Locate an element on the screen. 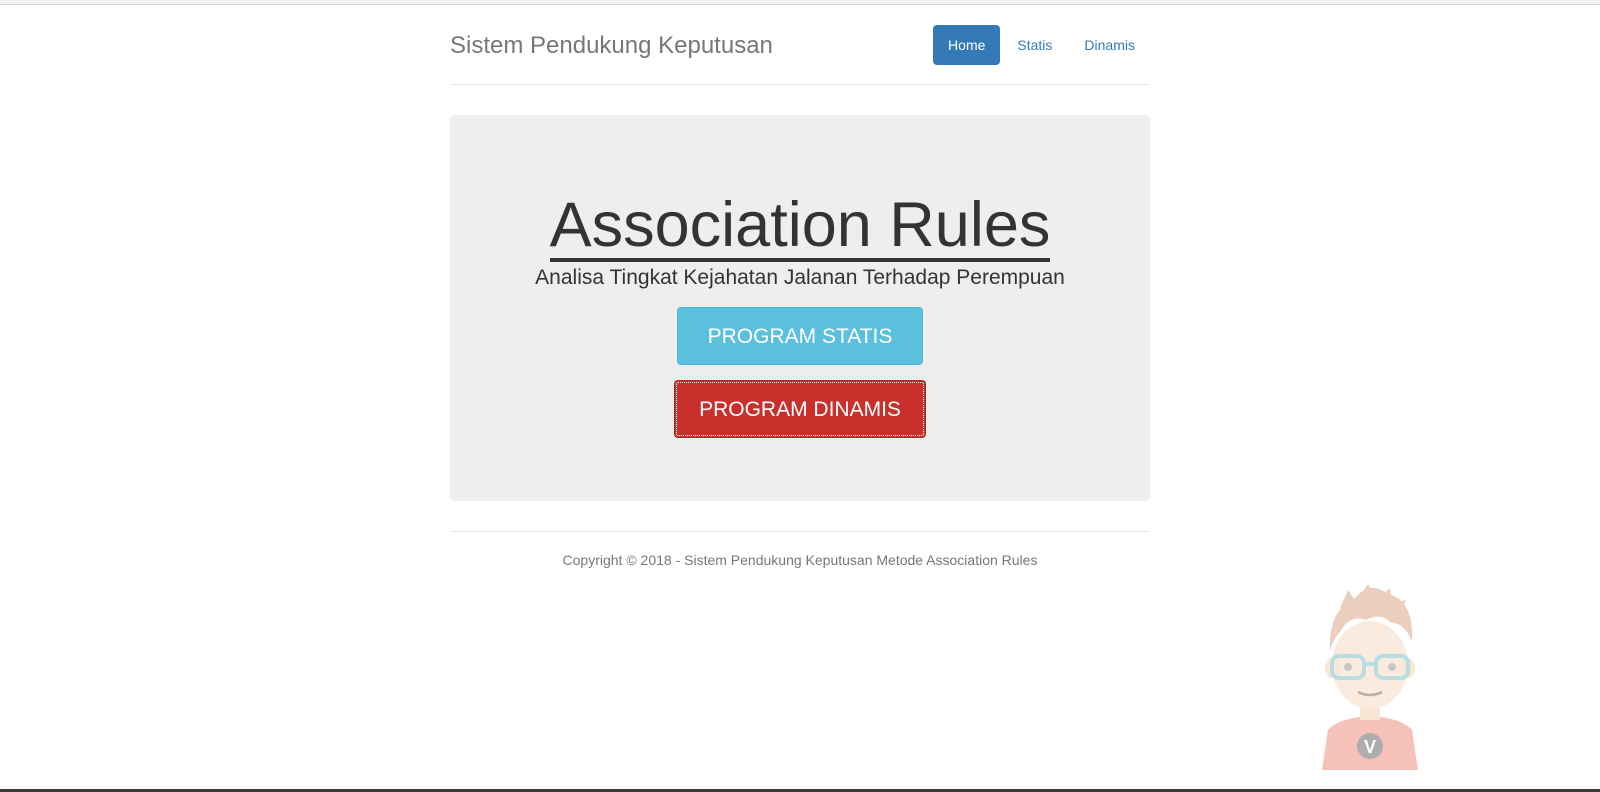 The width and height of the screenshot is (1600, 792). brand-title: Sistem Pendukung Keputusan is located at coordinates (611, 45).